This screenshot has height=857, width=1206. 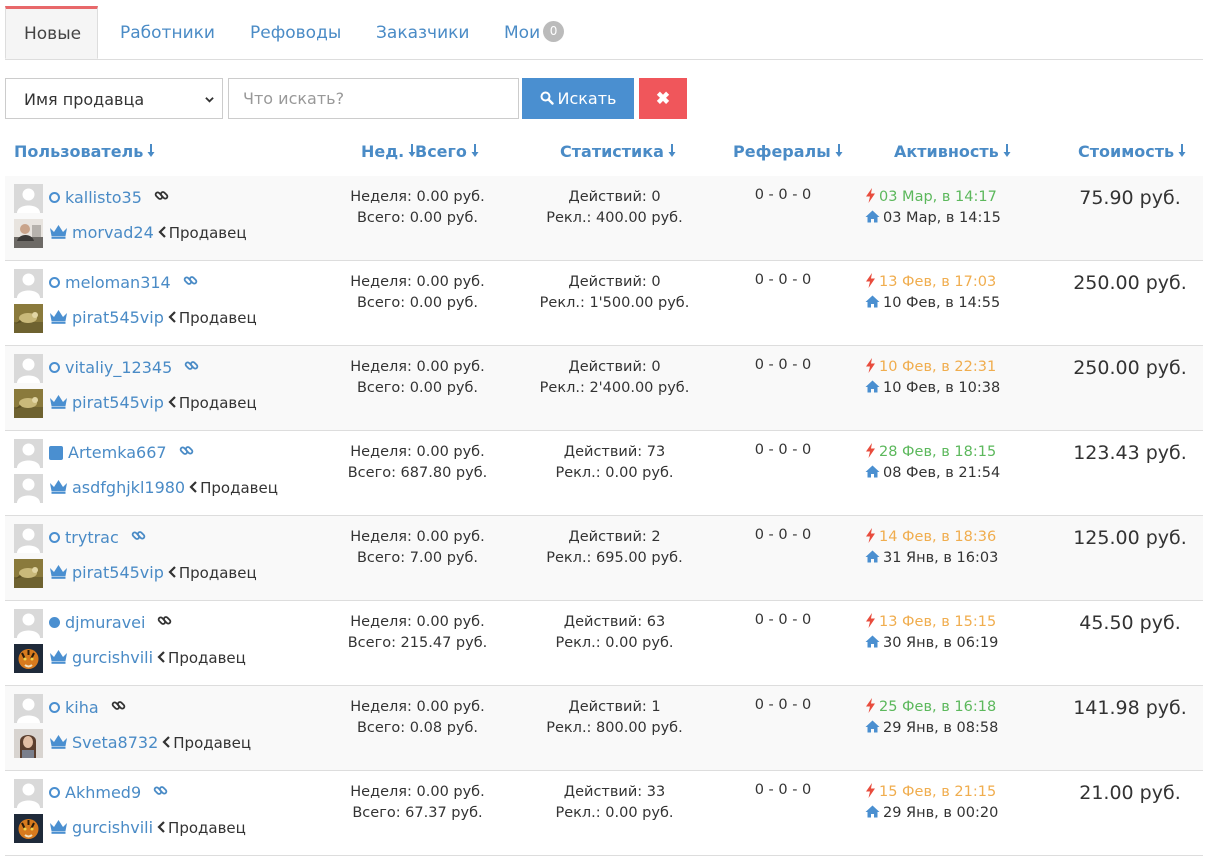 I want to click on tab-label: Рефоводы, so click(x=296, y=33).